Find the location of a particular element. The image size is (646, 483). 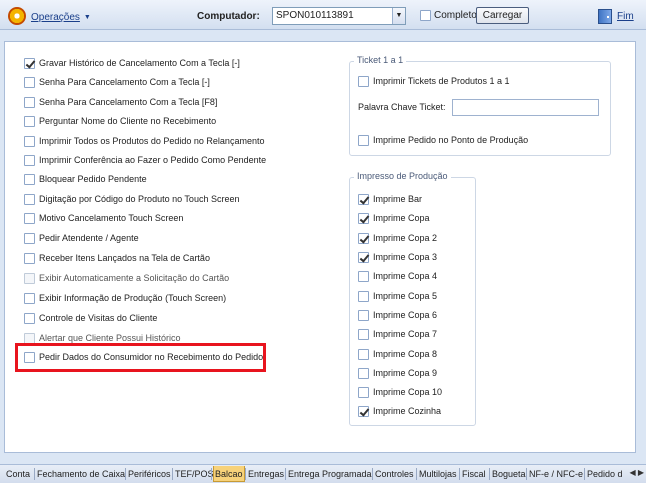

left-option-controle-de-visitas-do-cliente: Controle de Visitas do Cliente is located at coordinates (90, 318).